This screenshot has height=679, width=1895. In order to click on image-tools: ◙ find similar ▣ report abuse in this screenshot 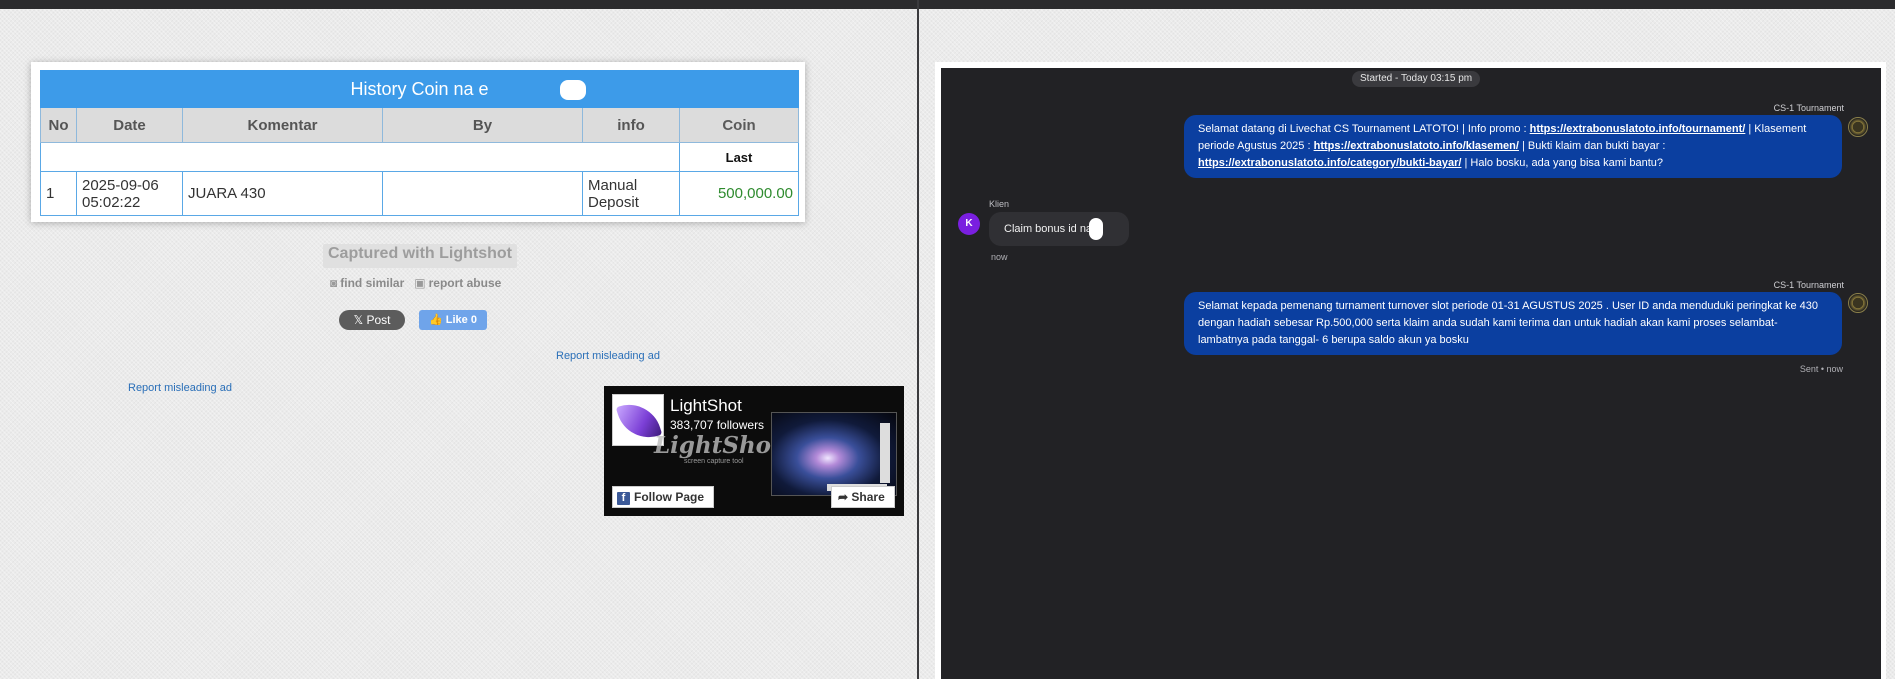, I will do `click(415, 283)`.